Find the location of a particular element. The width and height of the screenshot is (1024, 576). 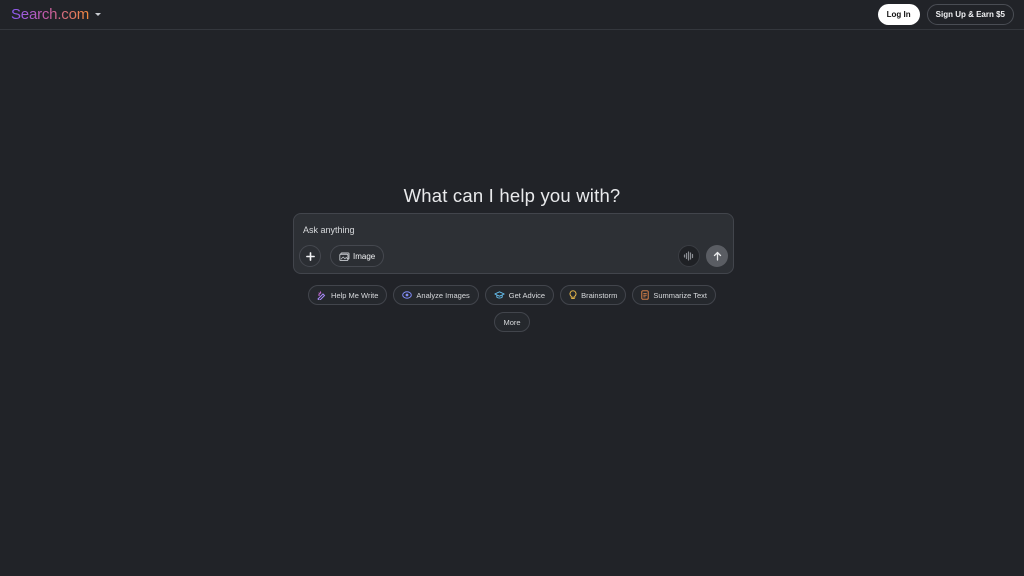

voice-button is located at coordinates (689, 256).